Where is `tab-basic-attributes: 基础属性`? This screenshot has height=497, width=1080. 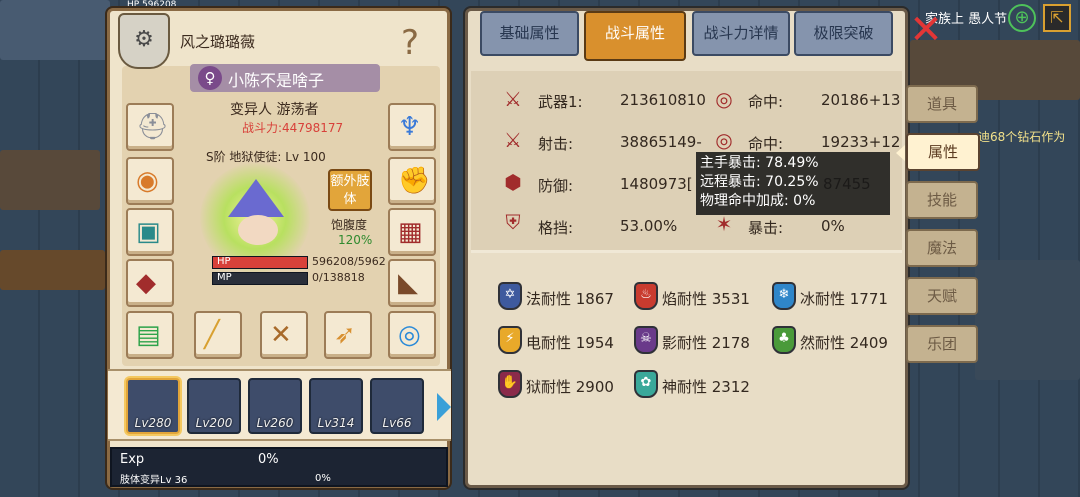
tab-basic-attributes: 基础属性 is located at coordinates (529, 33).